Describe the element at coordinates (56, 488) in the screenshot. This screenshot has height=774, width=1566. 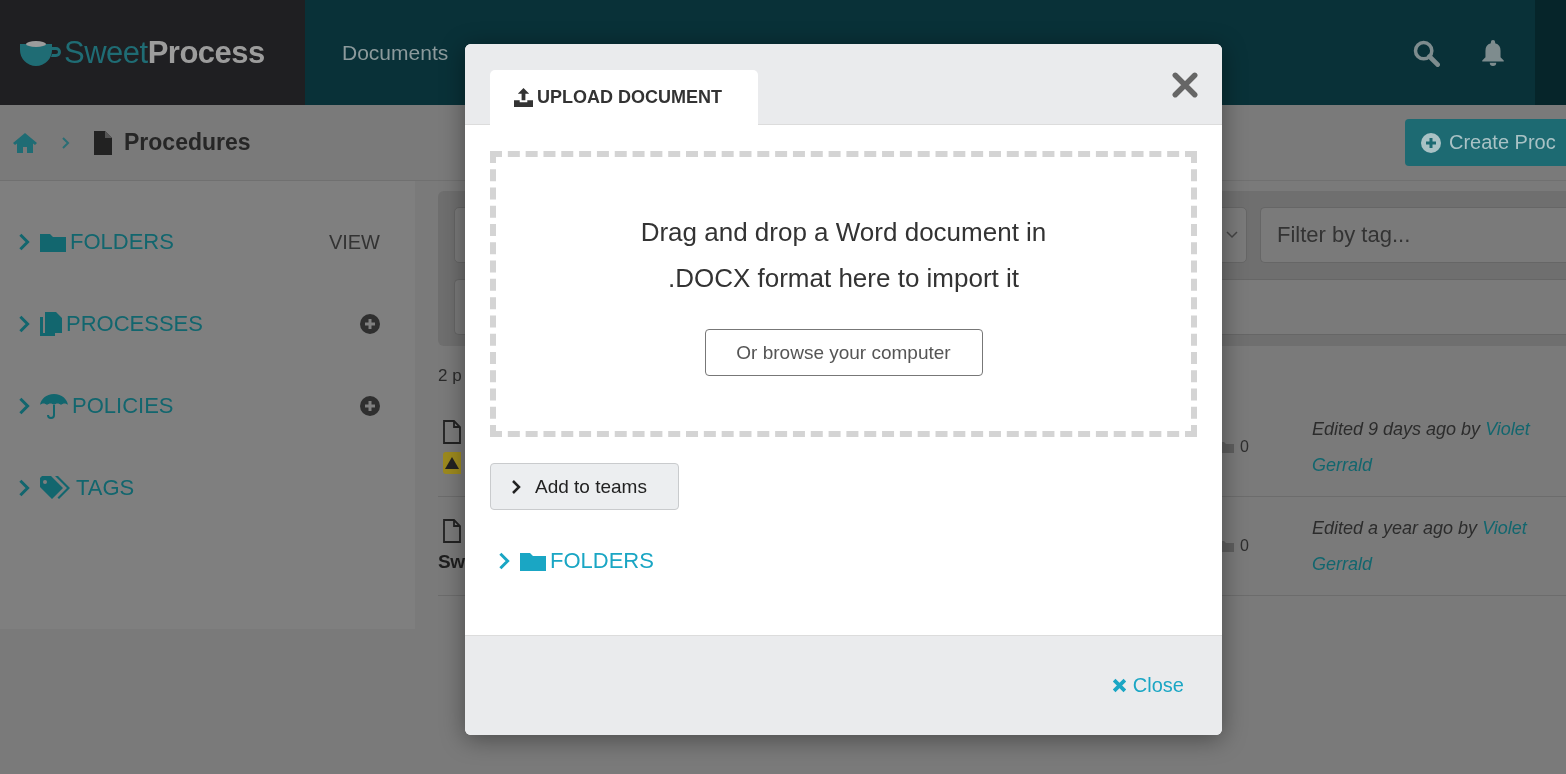
I see `tag-icon` at that location.